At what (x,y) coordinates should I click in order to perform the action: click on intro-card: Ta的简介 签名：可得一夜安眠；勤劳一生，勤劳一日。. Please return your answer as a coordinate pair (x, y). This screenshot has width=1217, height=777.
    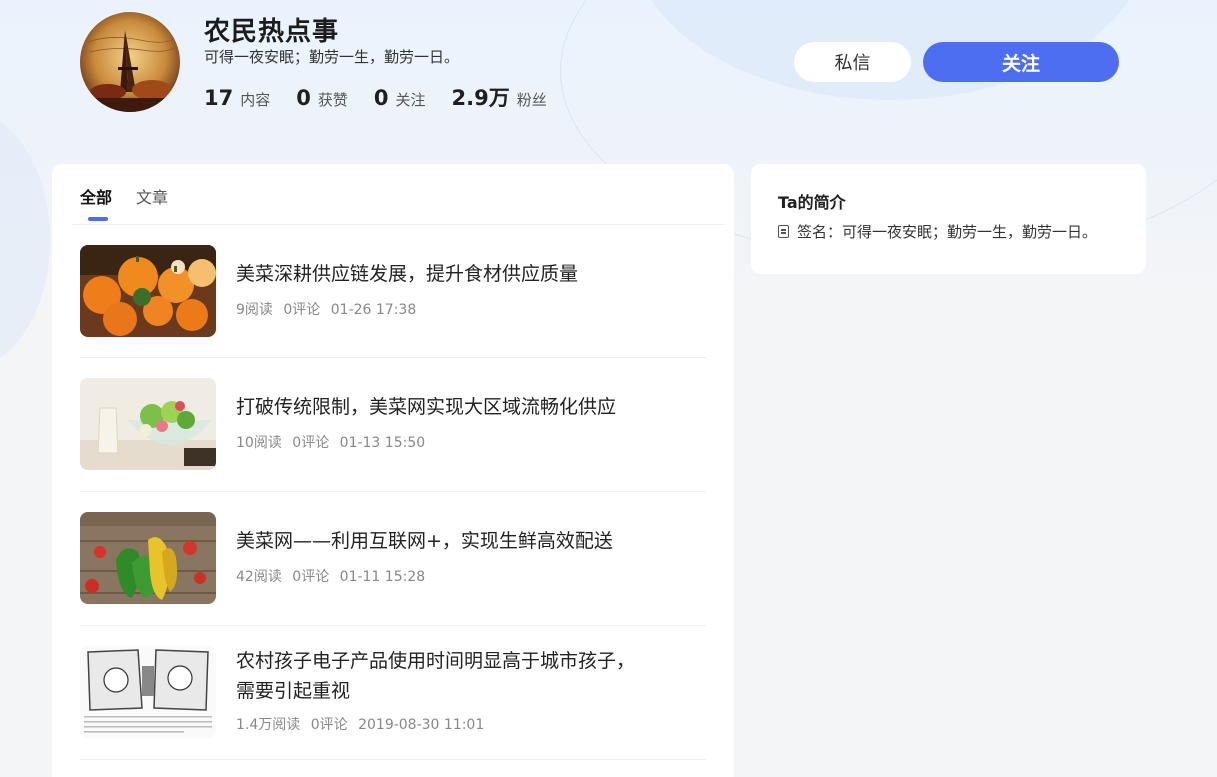
    Looking at the image, I should click on (948, 219).